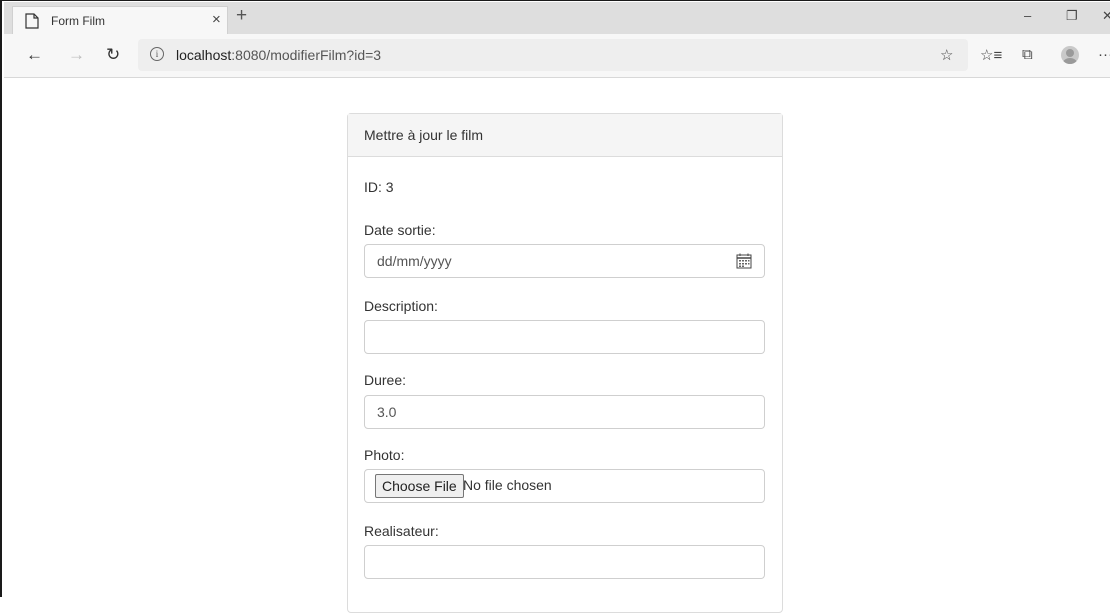  I want to click on collections-icon: ⧉, so click(1027, 54).